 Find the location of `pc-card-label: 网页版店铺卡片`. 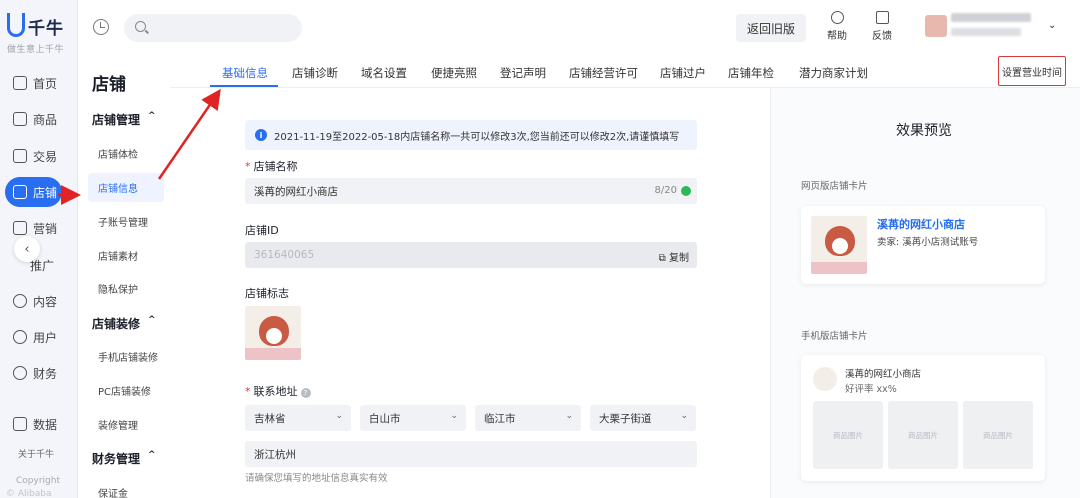

pc-card-label: 网页版店铺卡片 is located at coordinates (834, 186).